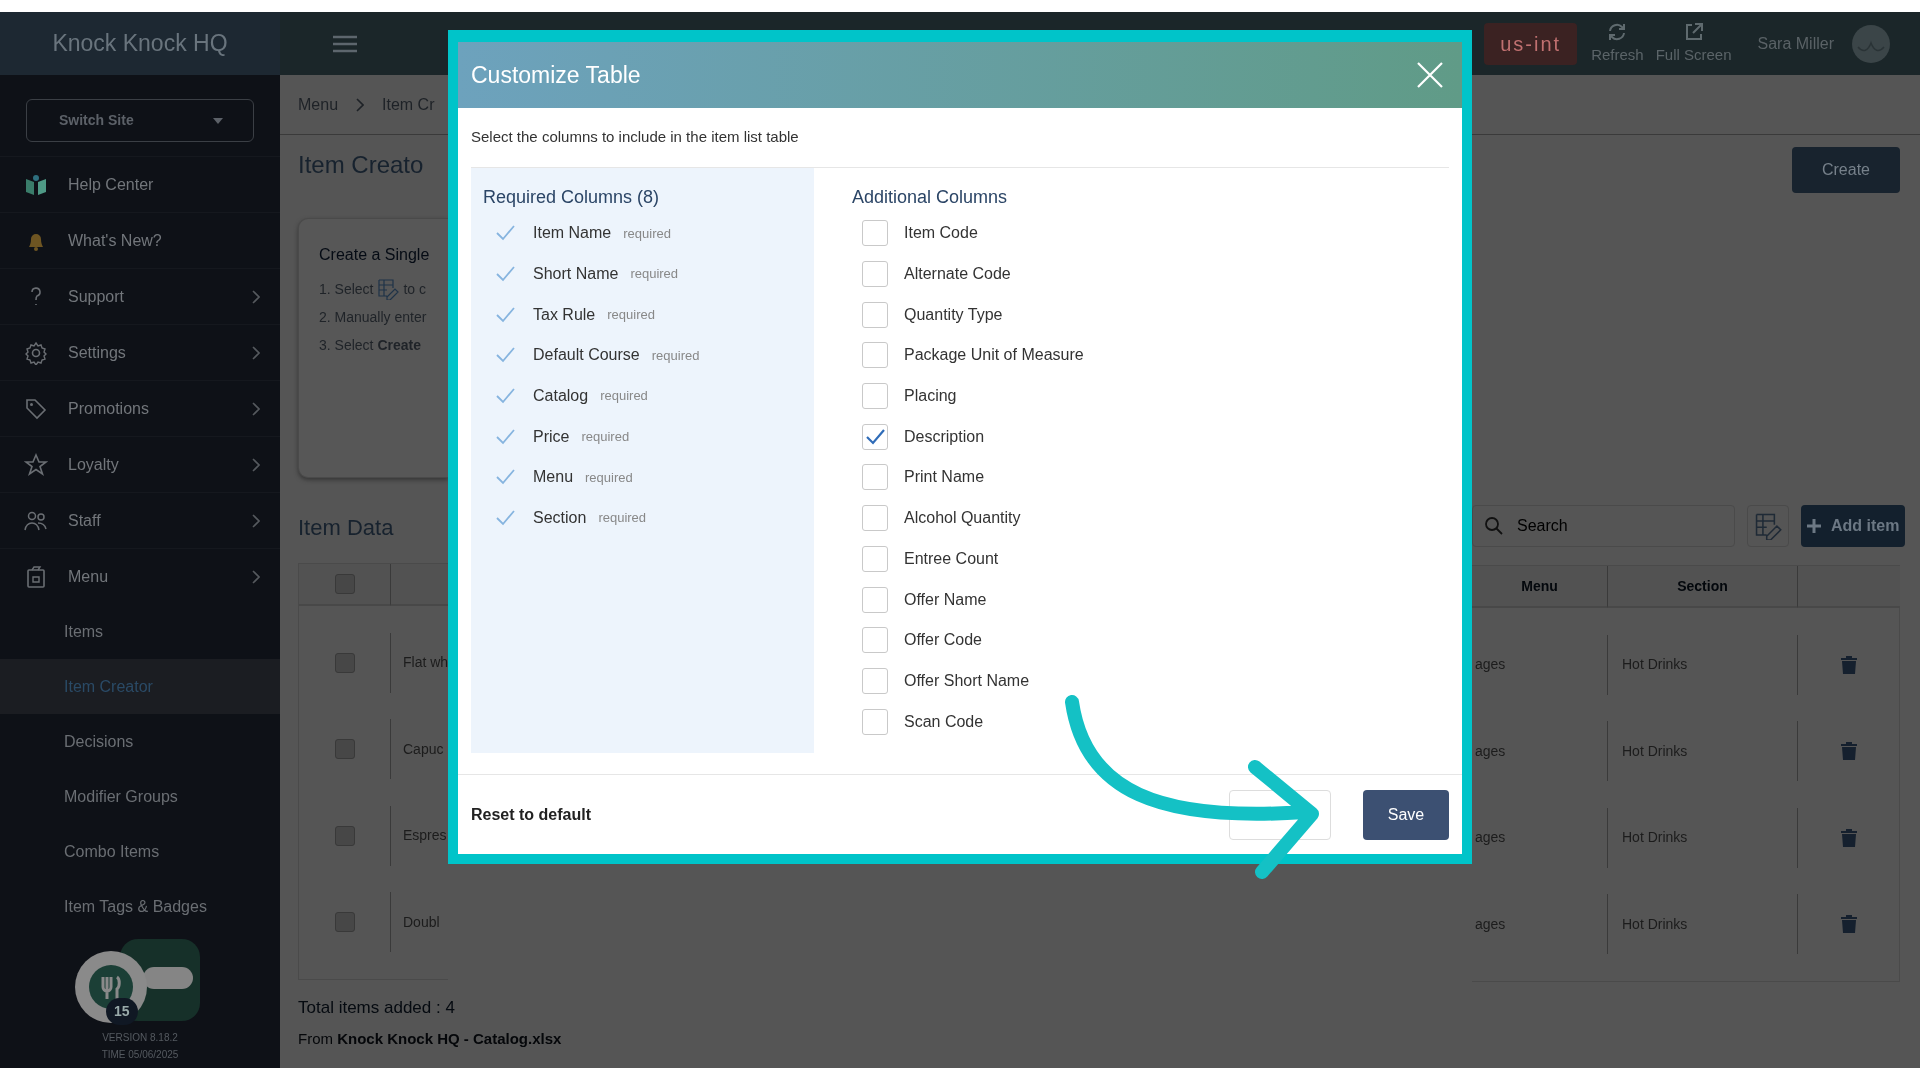 The width and height of the screenshot is (1920, 1080). I want to click on sidebar-subitem: Items, so click(140, 631).